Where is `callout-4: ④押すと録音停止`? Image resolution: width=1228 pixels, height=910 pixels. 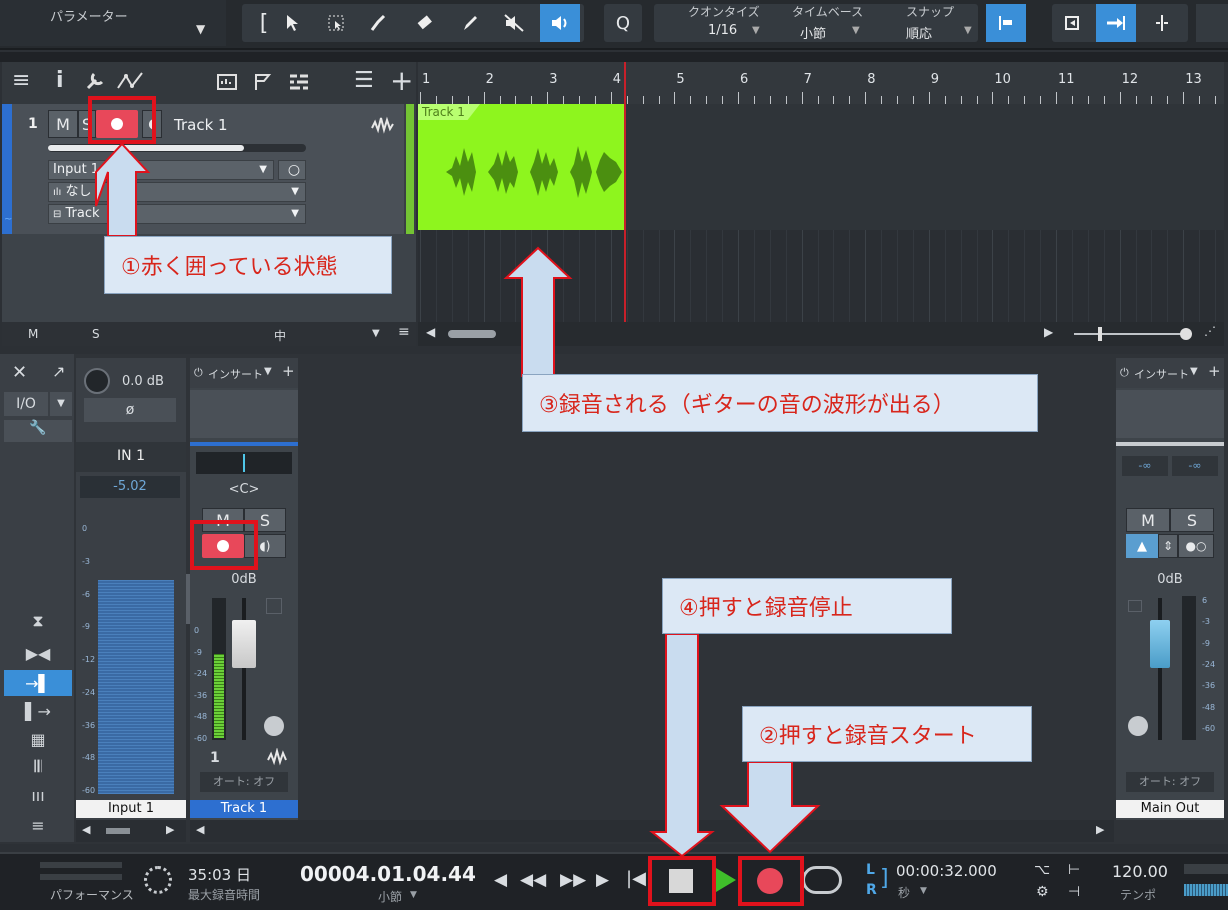 callout-4: ④押すと録音停止 is located at coordinates (807, 606).